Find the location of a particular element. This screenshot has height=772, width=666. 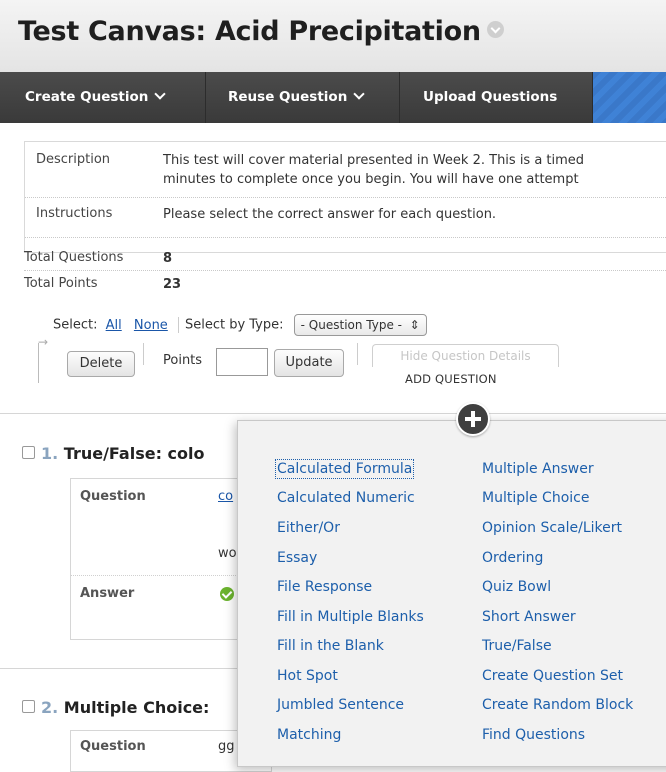

upload-questions-label: Upload Questions is located at coordinates (490, 97).